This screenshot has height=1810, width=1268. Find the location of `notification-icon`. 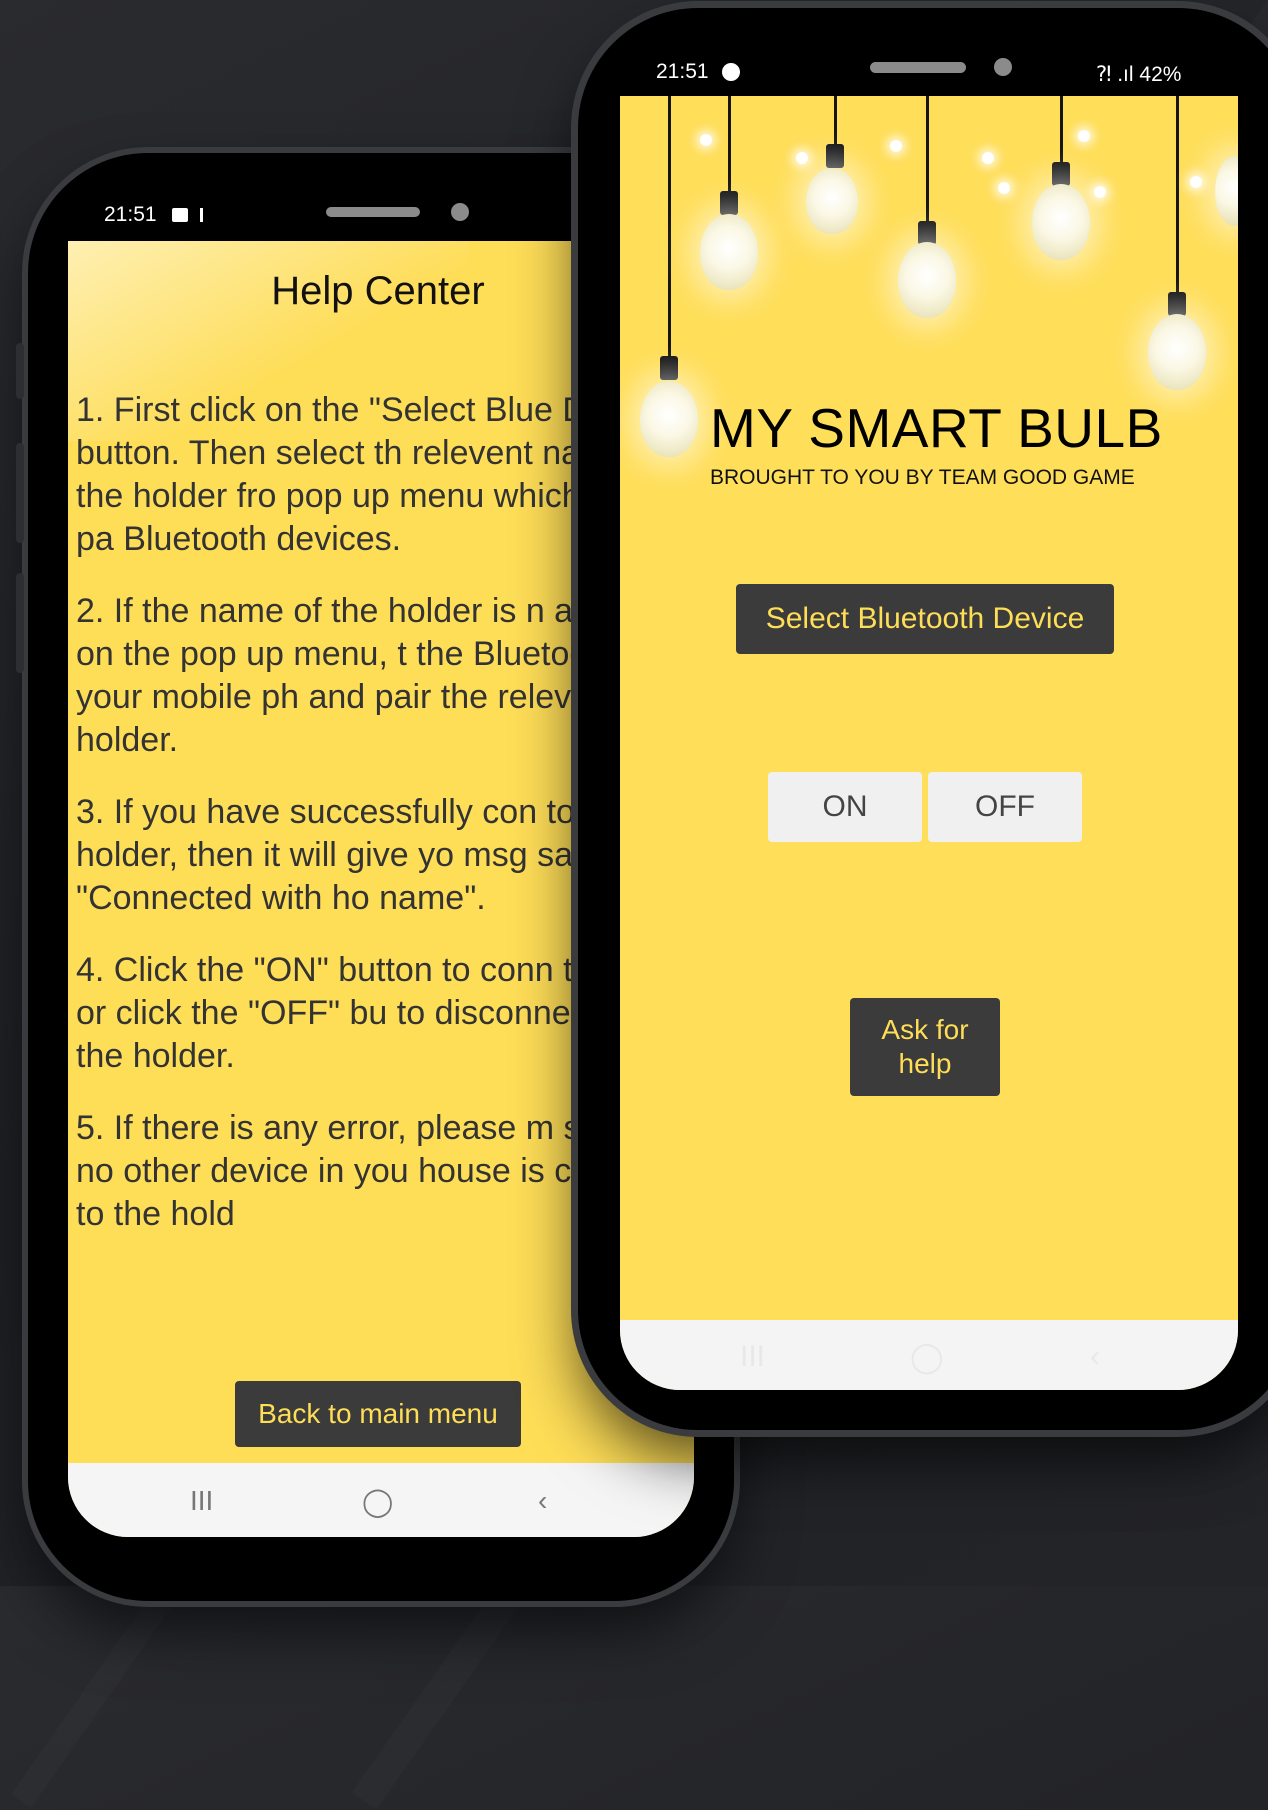

notification-icon is located at coordinates (205, 215).